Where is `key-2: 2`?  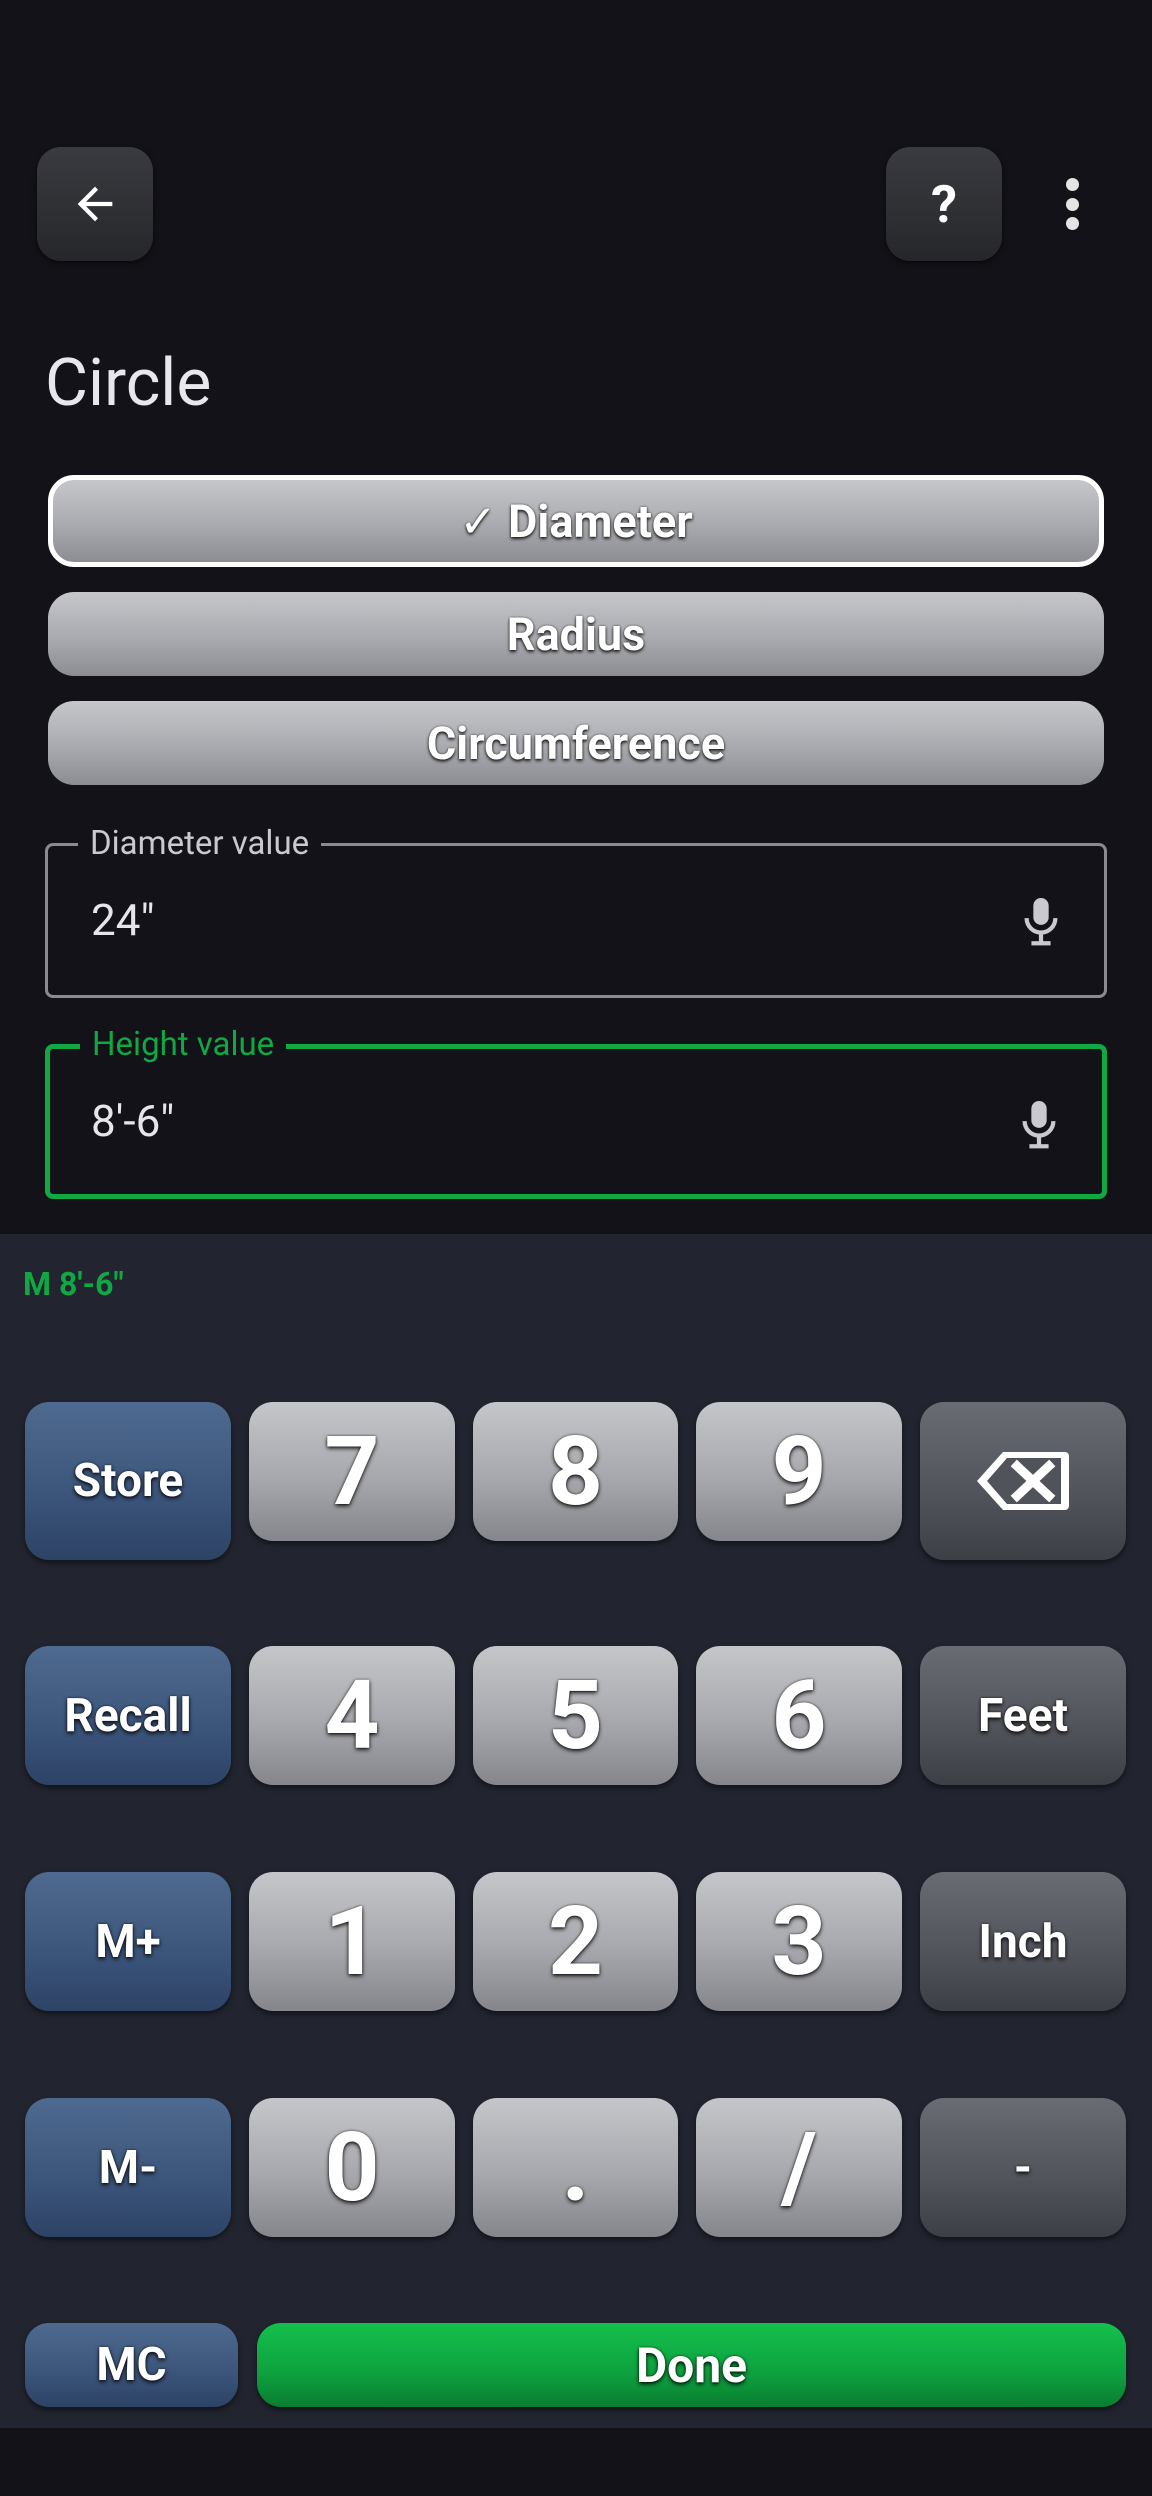
key-2: 2 is located at coordinates (575, 1941).